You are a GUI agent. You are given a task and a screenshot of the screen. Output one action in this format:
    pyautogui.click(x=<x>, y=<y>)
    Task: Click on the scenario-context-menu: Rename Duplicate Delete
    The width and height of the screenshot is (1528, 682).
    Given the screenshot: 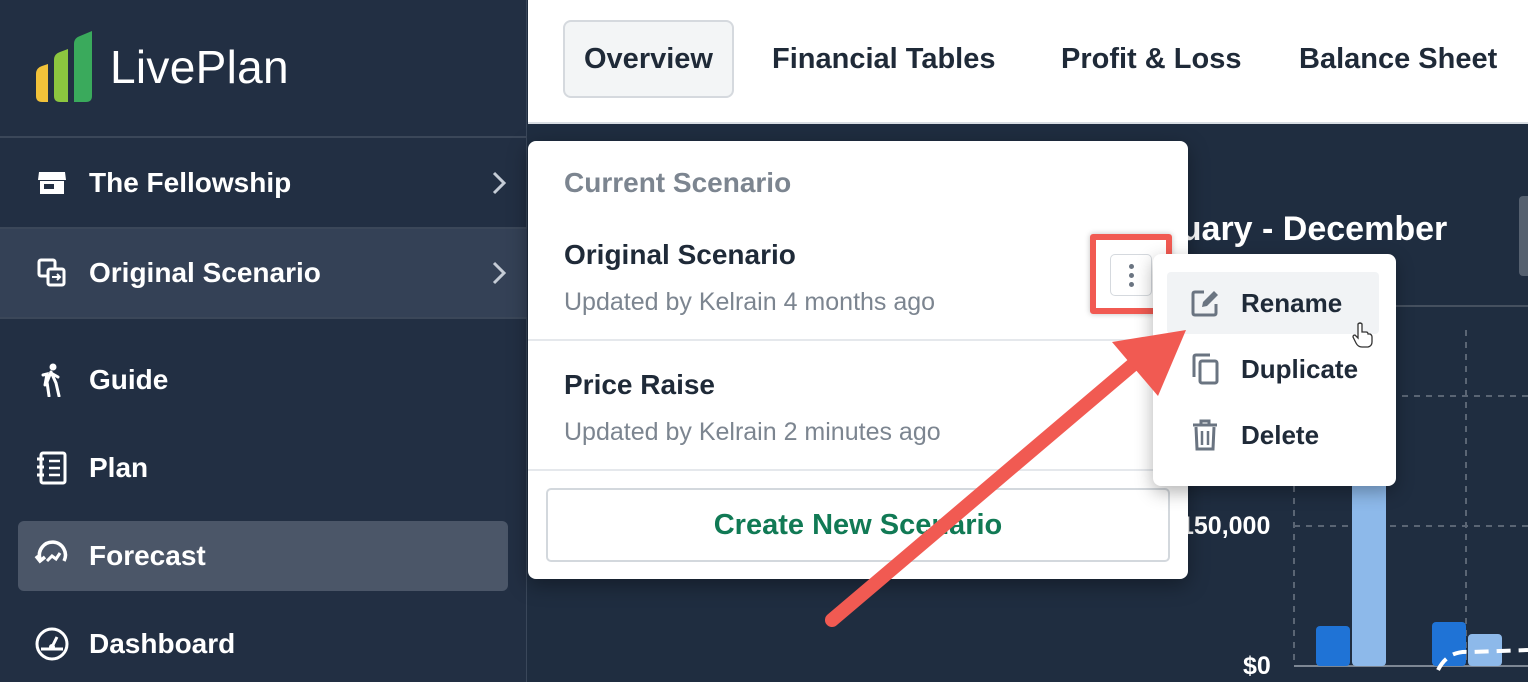 What is the action you would take?
    pyautogui.click(x=1274, y=370)
    